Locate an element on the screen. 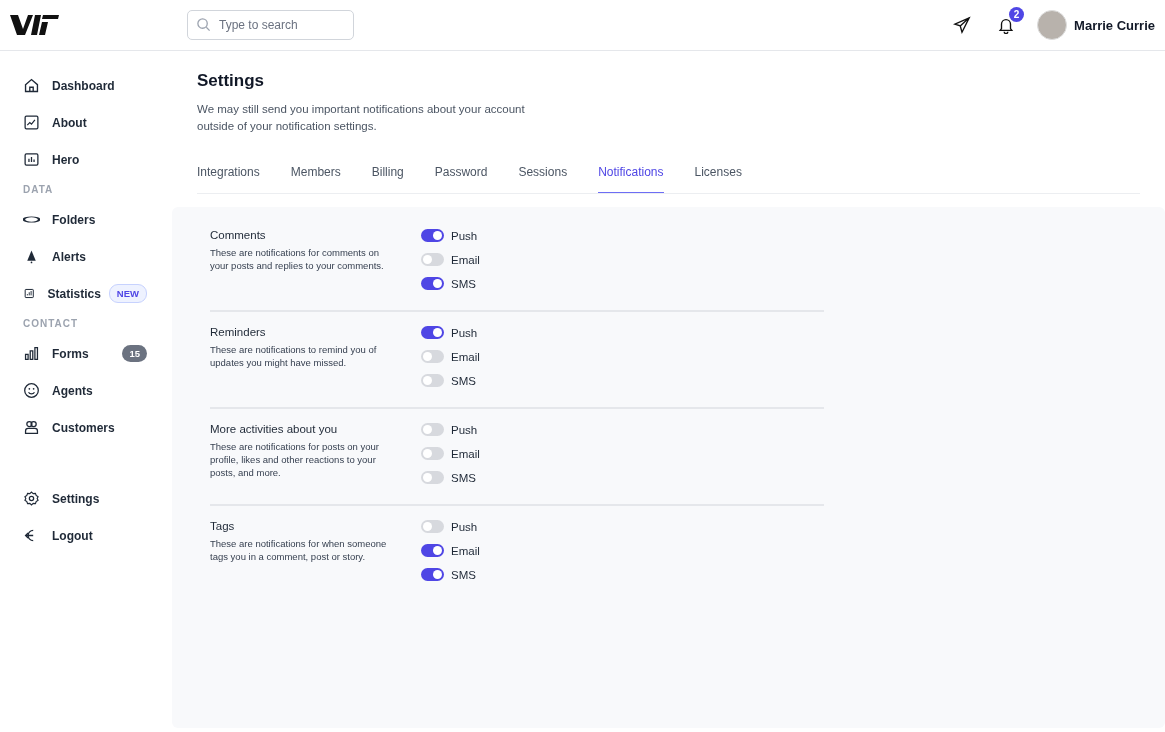 This screenshot has width=1165, height=732. paper-plane-icon is located at coordinates (962, 25).